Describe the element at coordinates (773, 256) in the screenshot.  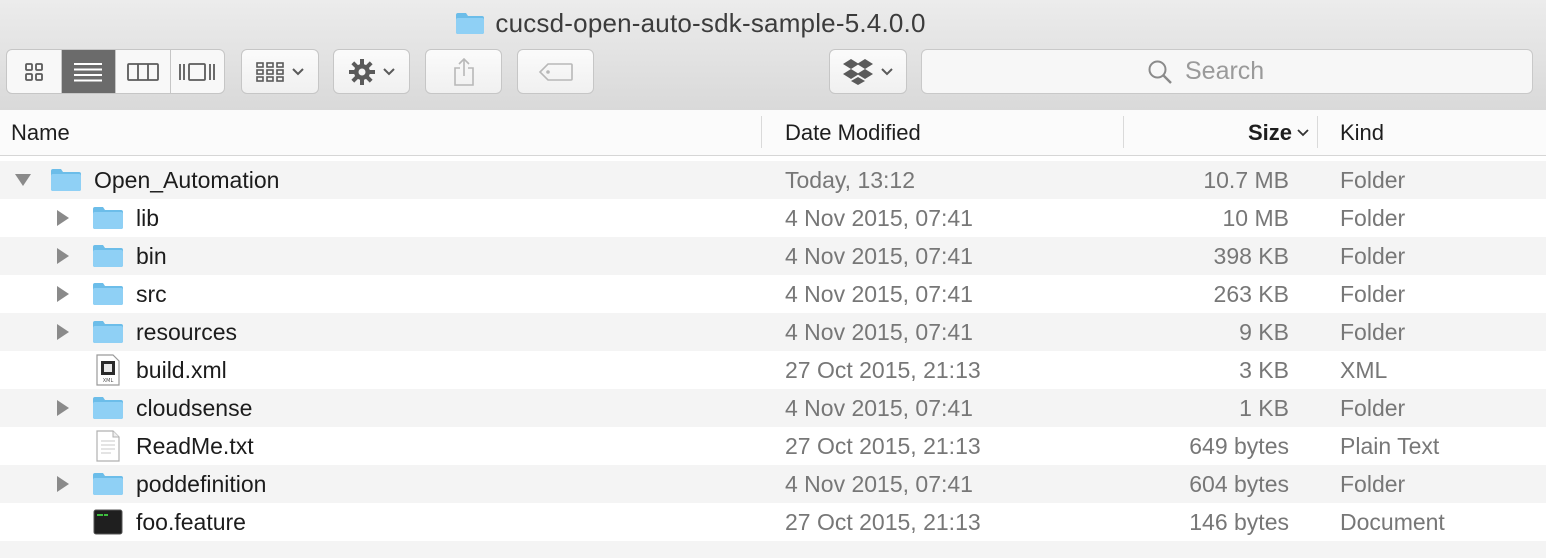
I see `file-row: bin 4 Nov 2015, 07:41 398 KB Folder` at that location.